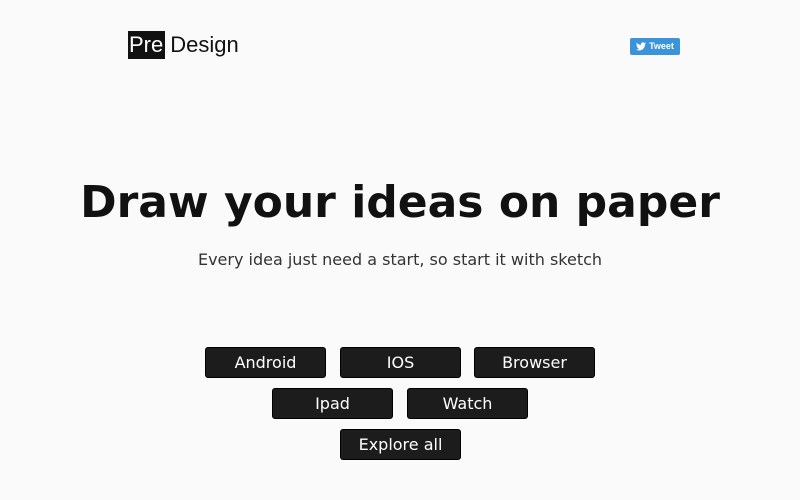  I want to click on ipad-button: Ipad, so click(332, 403).